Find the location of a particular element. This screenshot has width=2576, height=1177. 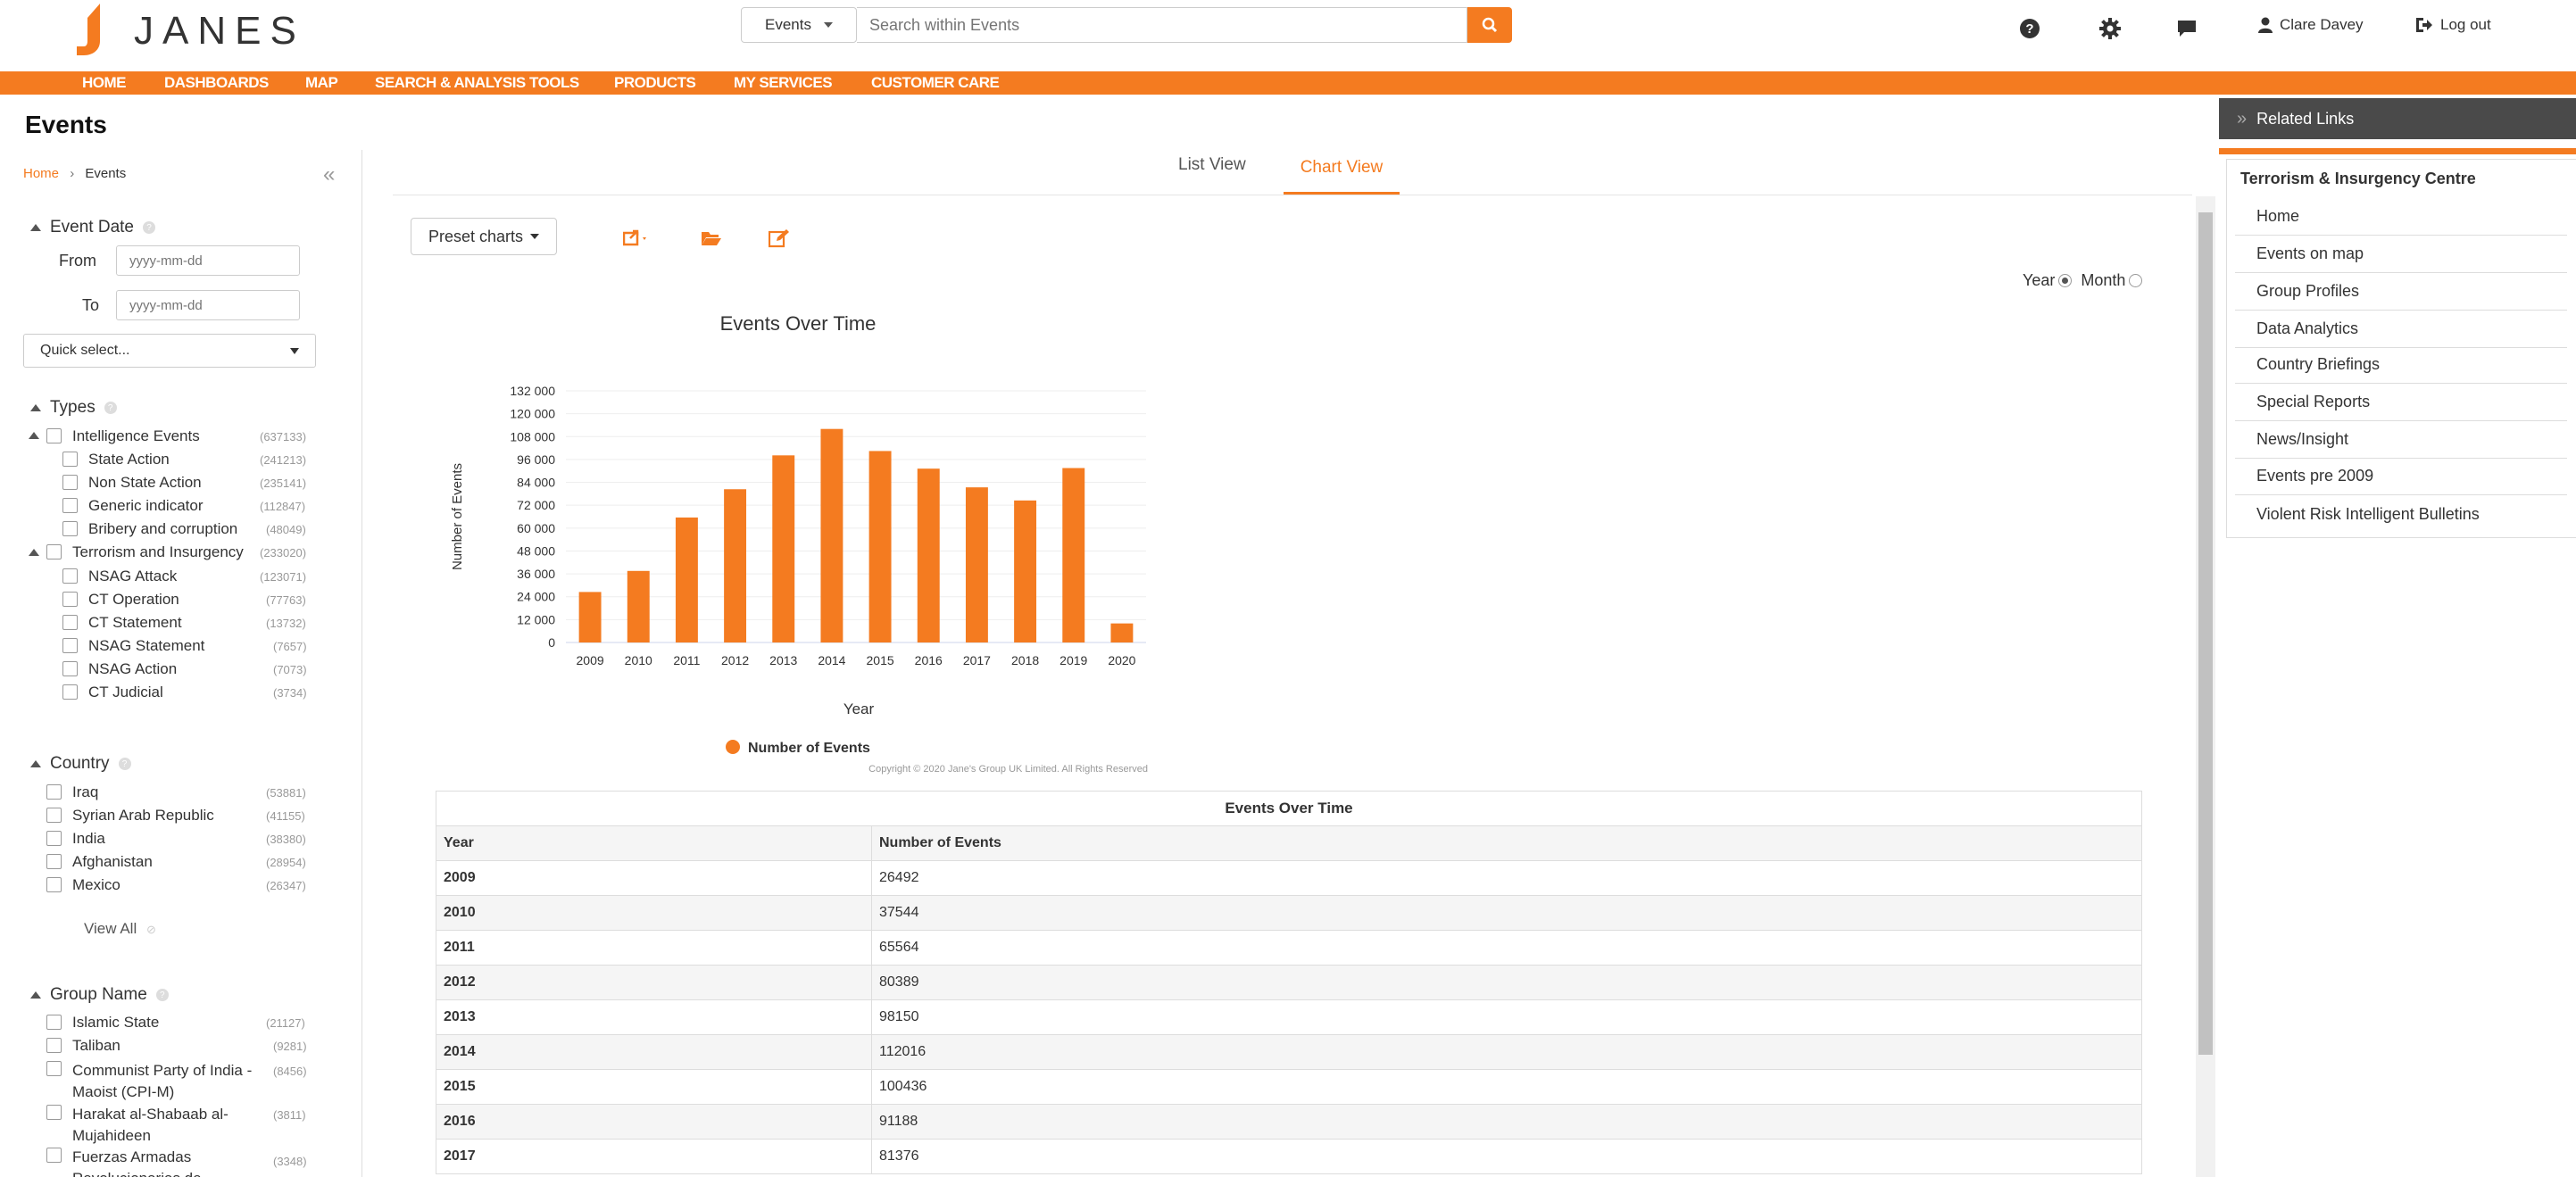

facet-bribery-and-corruption: Bribery and corruption is located at coordinates (150, 529).